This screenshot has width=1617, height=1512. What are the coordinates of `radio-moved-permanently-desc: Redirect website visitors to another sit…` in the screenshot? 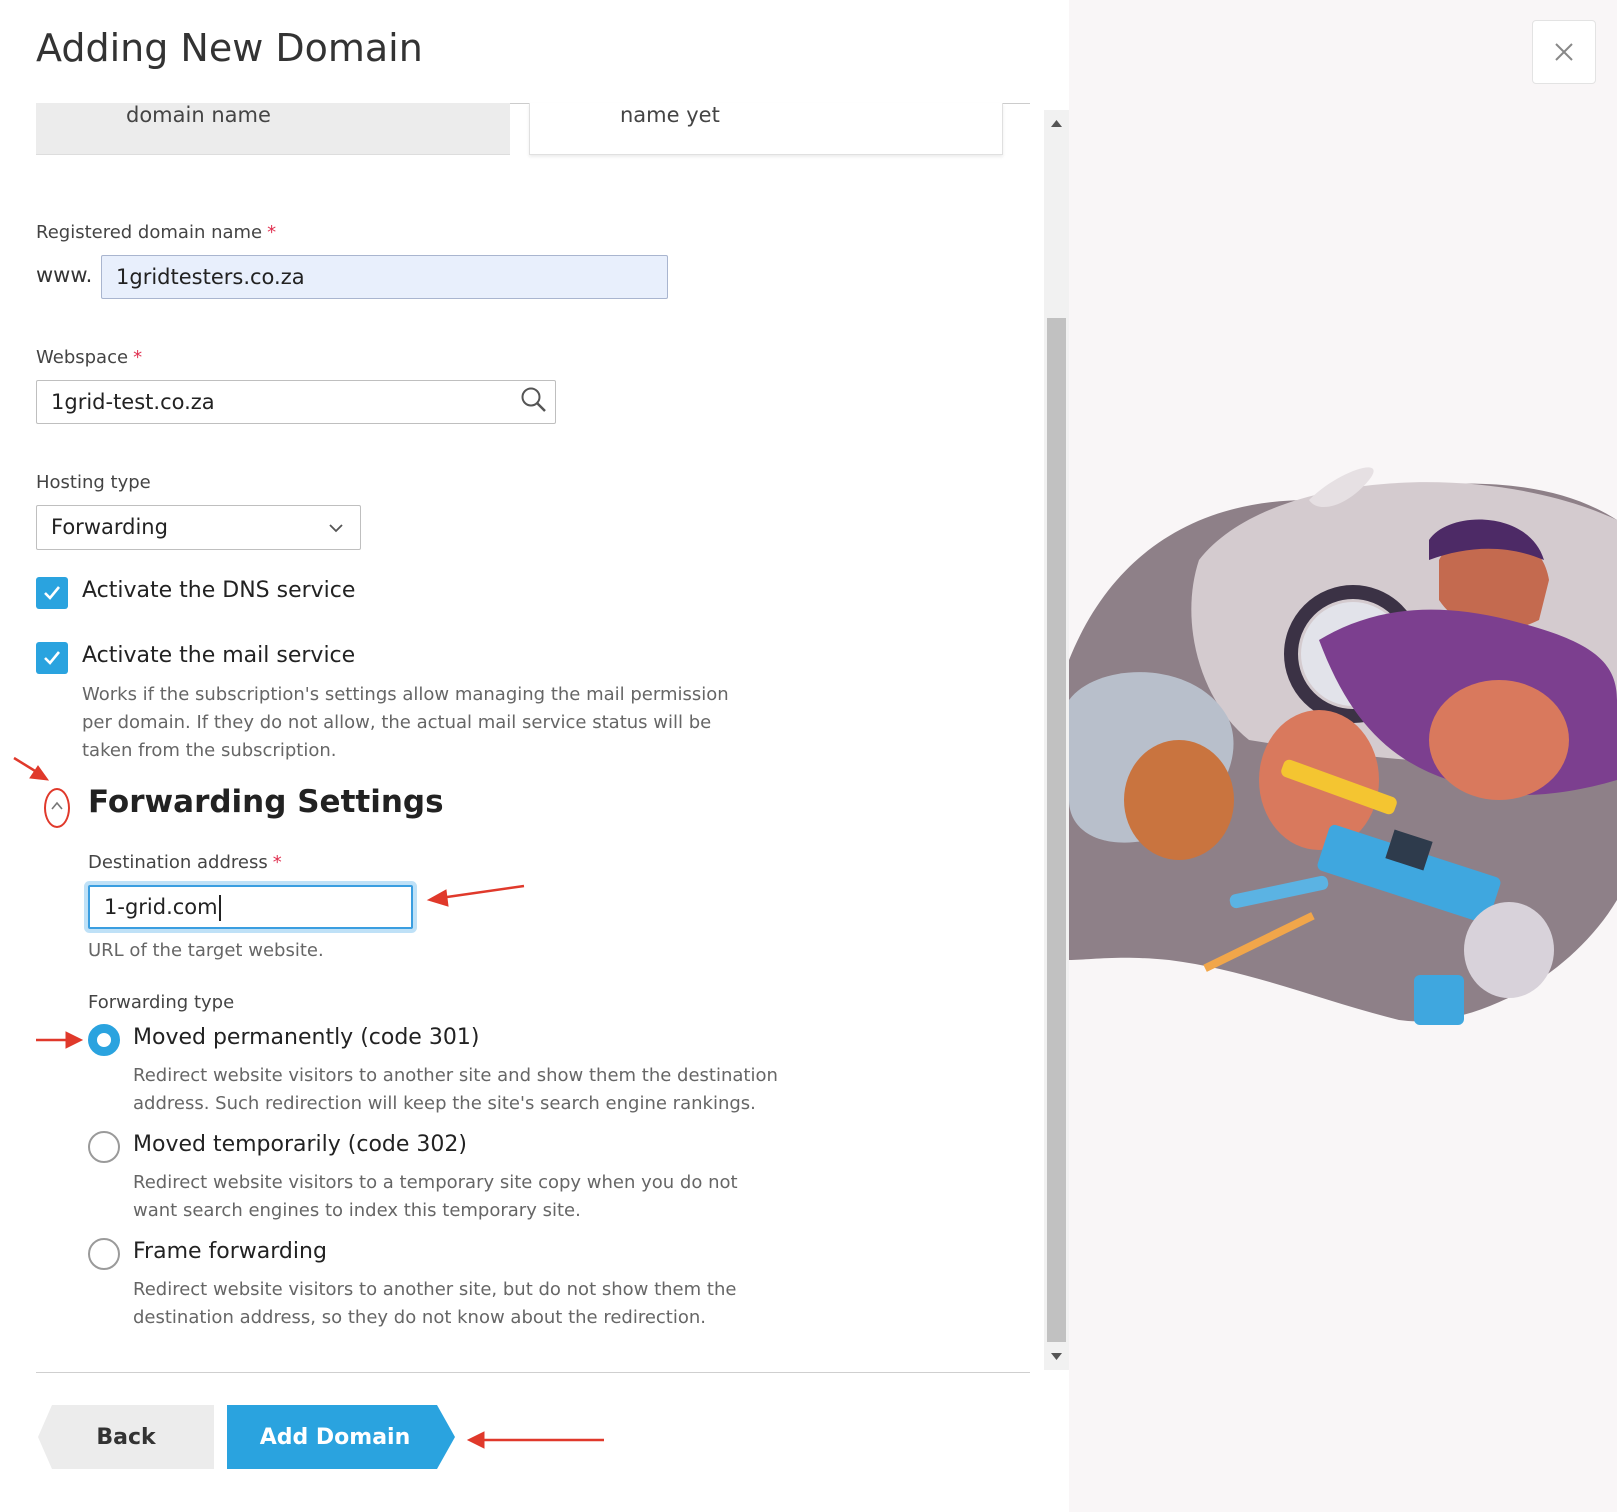 It's located at (455, 1090).